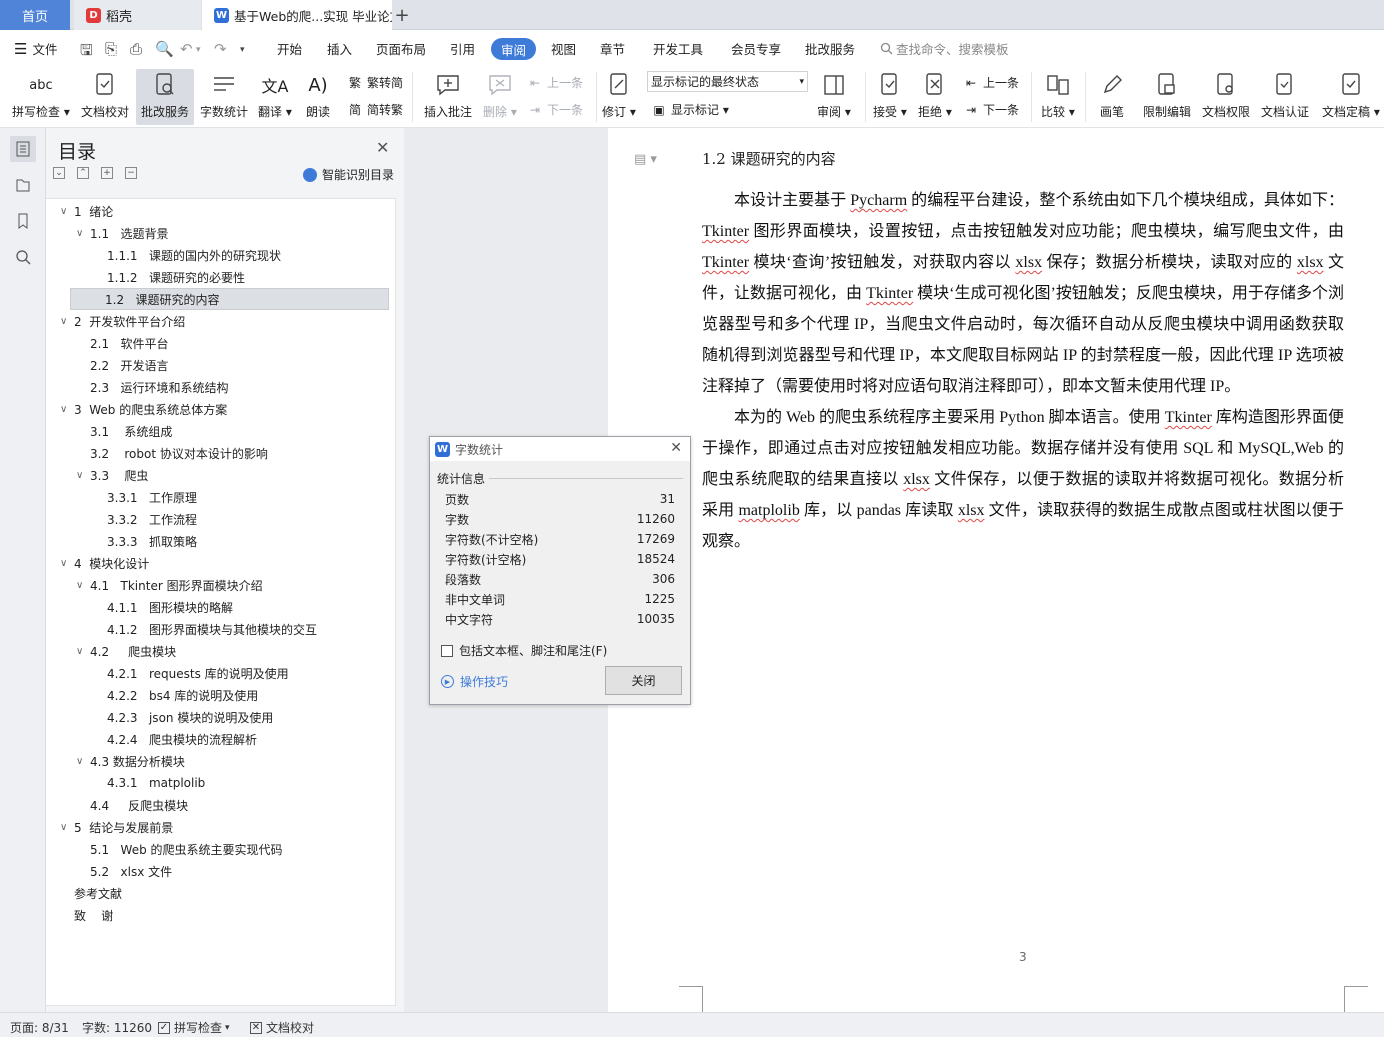 Image resolution: width=1384 pixels, height=1037 pixels. Describe the element at coordinates (183, 717) in the screenshot. I see `toc-item: 4.2.3 json 模块的说明及使用` at that location.